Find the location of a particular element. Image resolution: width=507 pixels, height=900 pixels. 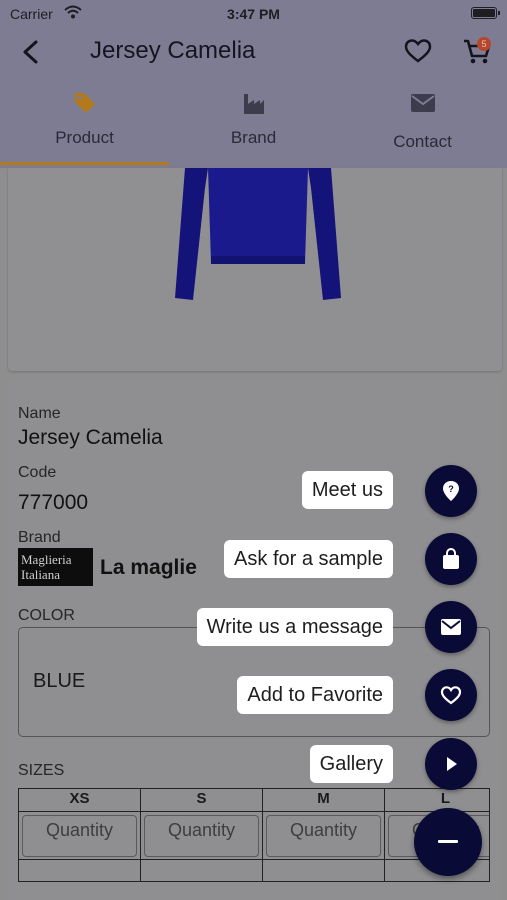

code-label: Code is located at coordinates (37, 472).